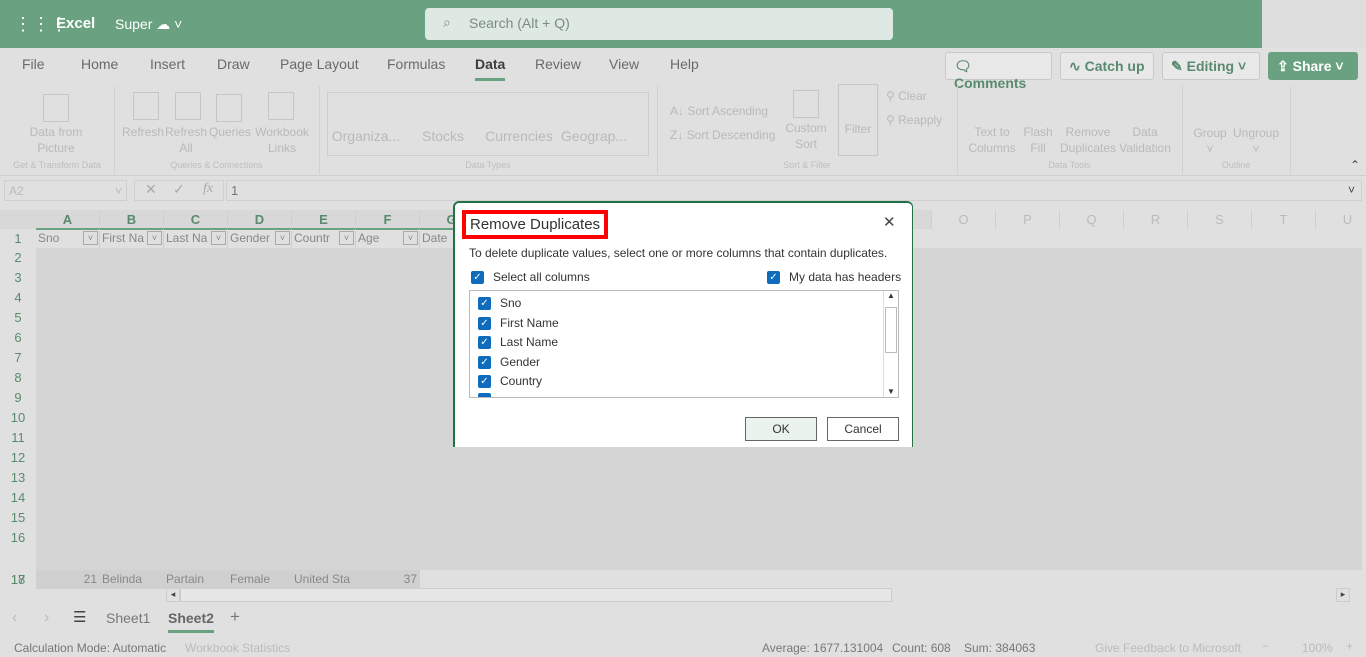 This screenshot has width=1366, height=657. Describe the element at coordinates (684, 64) in the screenshot. I see `tab-help: Help` at that location.